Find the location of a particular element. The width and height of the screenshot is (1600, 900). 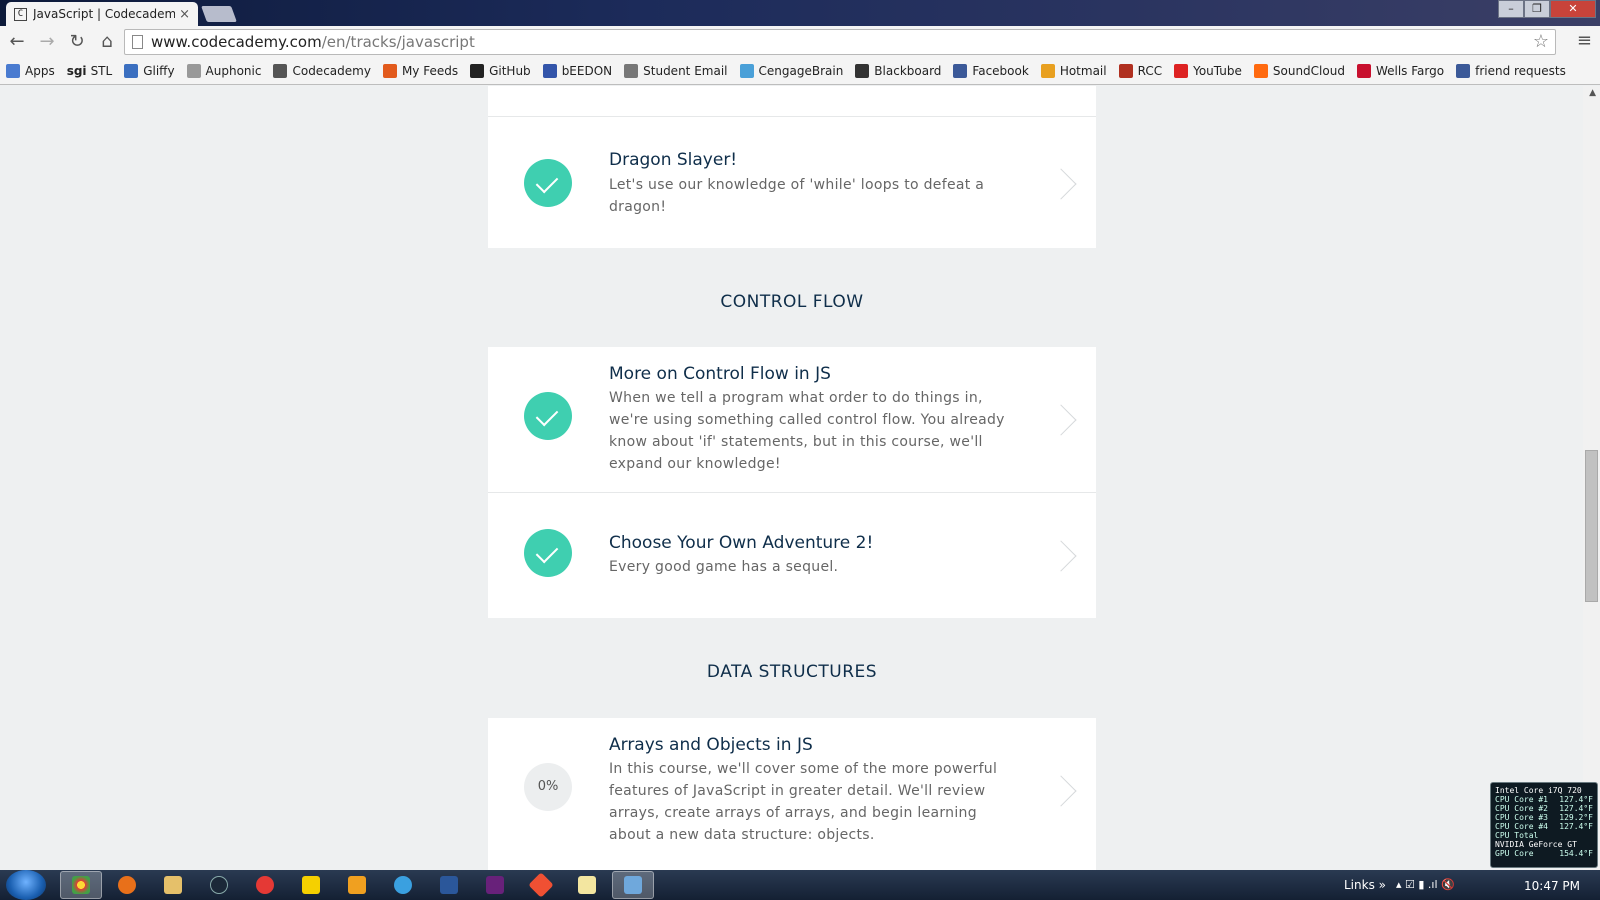

steam-icon is located at coordinates (219, 885).